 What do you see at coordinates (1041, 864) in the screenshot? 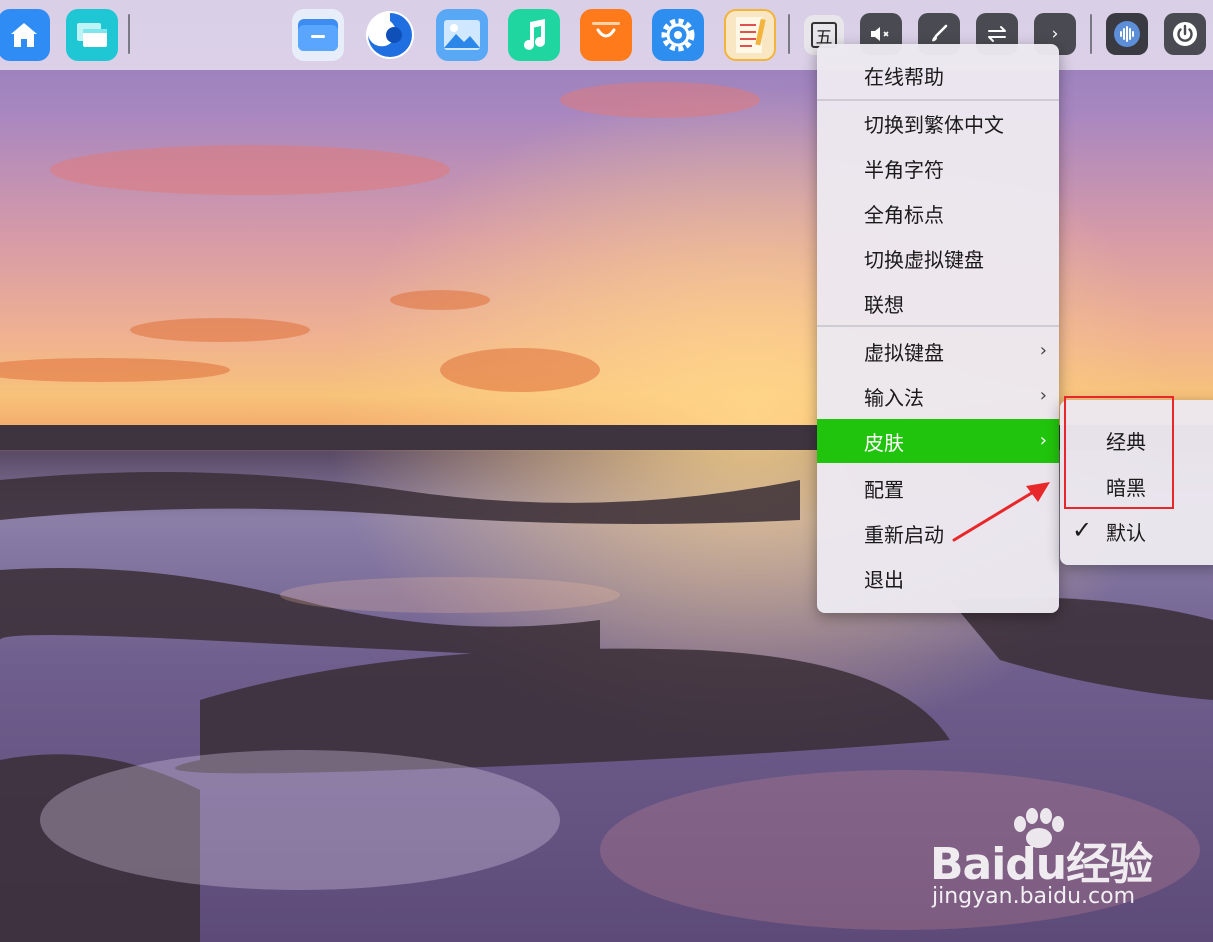
I see `watermark-logo-text: Baidu经验` at bounding box center [1041, 864].